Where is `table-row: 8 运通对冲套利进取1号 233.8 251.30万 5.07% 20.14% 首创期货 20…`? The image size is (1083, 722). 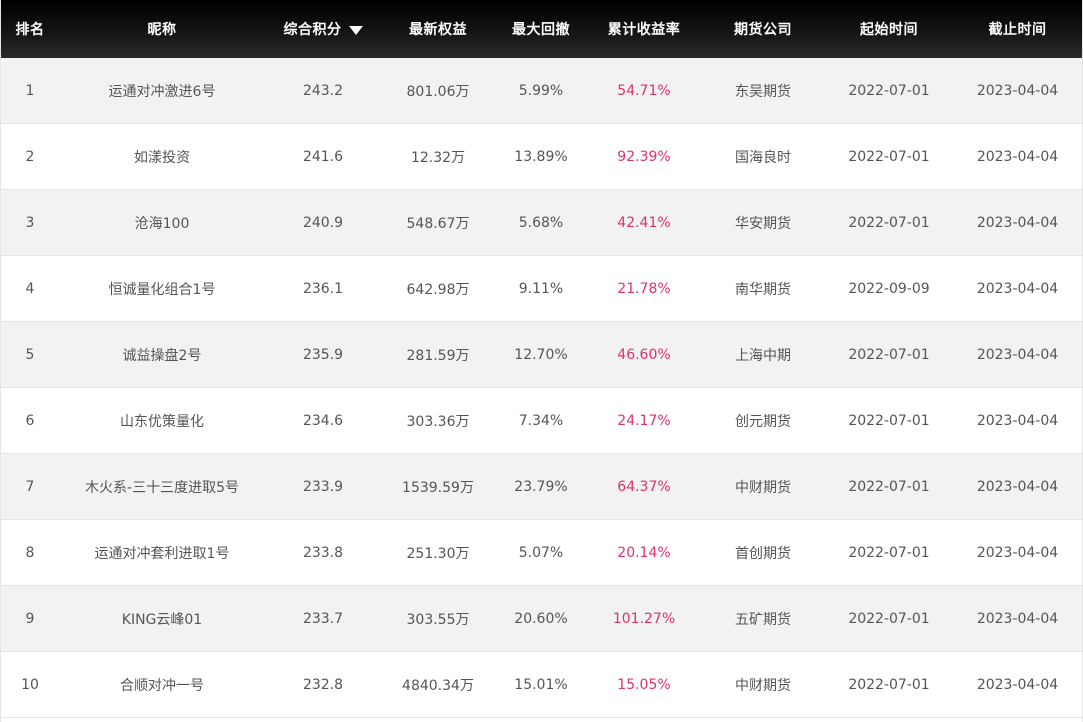
table-row: 8 运通对冲套利进取1号 233.8 251.30万 5.07% 20.14% 首创期货 20… is located at coordinates (541, 553).